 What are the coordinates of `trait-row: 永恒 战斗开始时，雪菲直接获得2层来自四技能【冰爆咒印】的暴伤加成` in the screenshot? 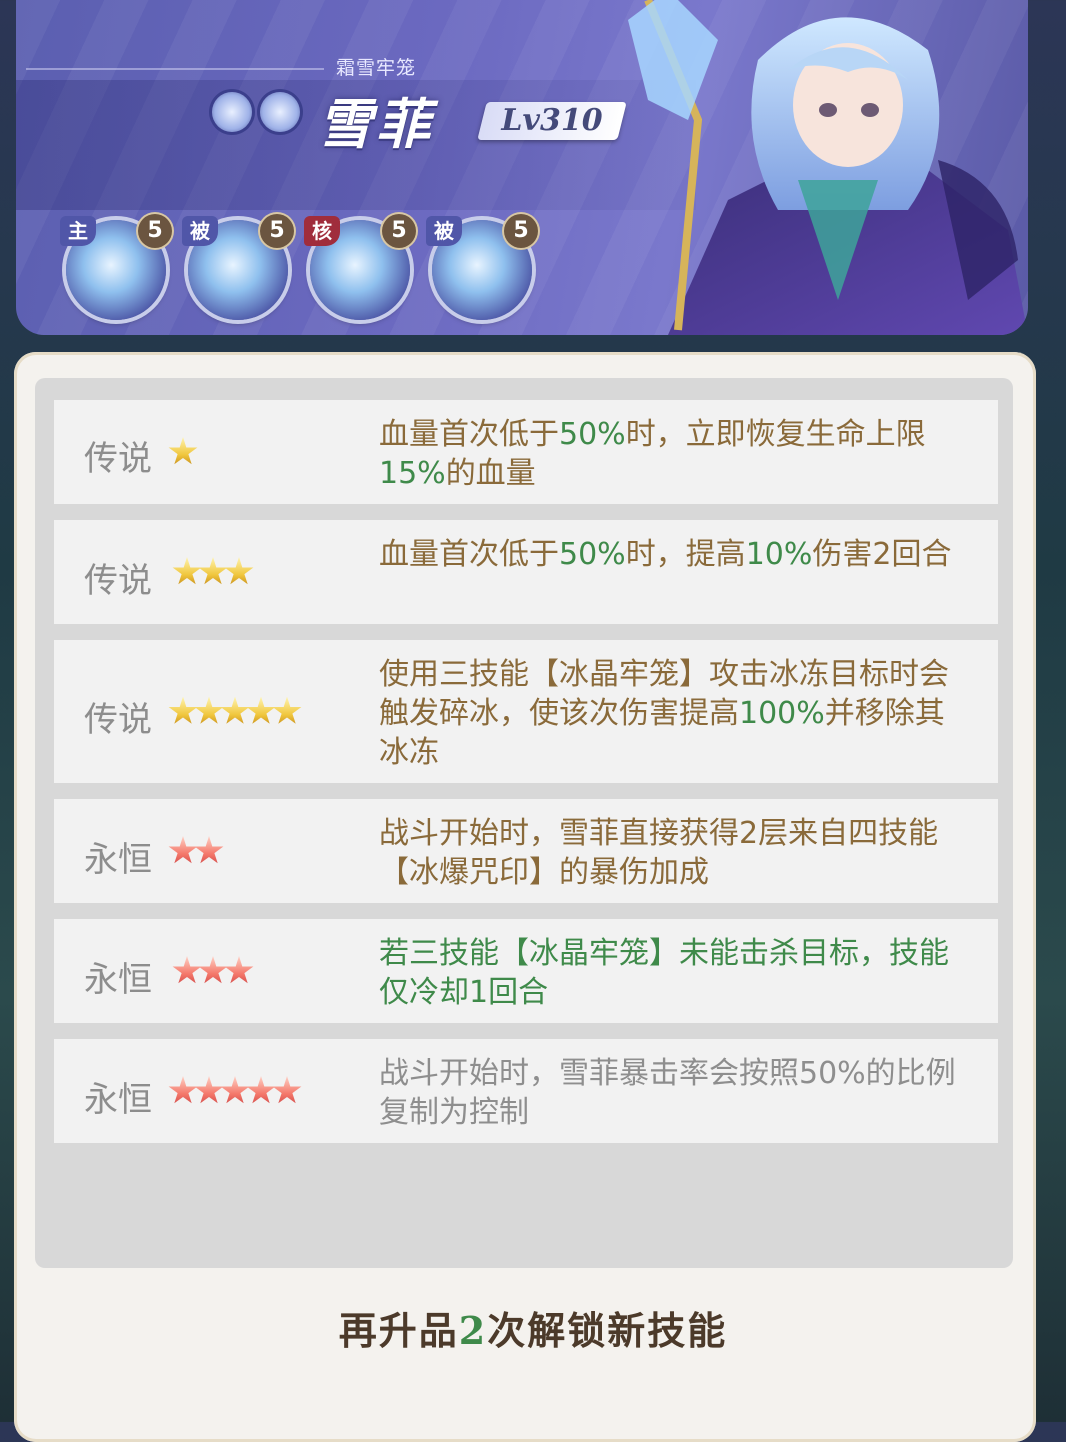 It's located at (526, 851).